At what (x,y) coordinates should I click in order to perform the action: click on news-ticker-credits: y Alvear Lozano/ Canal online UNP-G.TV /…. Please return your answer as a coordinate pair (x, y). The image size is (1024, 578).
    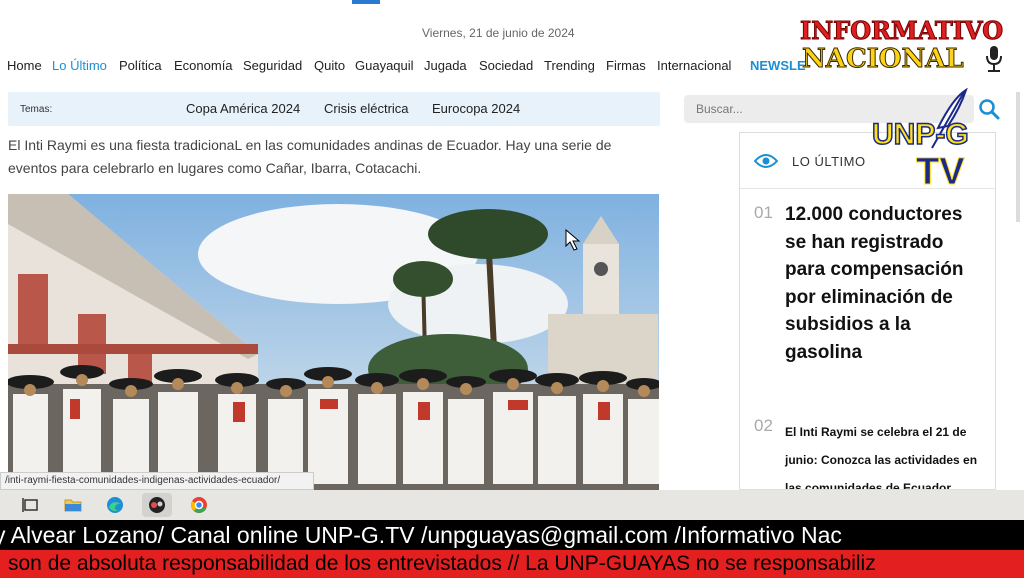
    Looking at the image, I should click on (512, 535).